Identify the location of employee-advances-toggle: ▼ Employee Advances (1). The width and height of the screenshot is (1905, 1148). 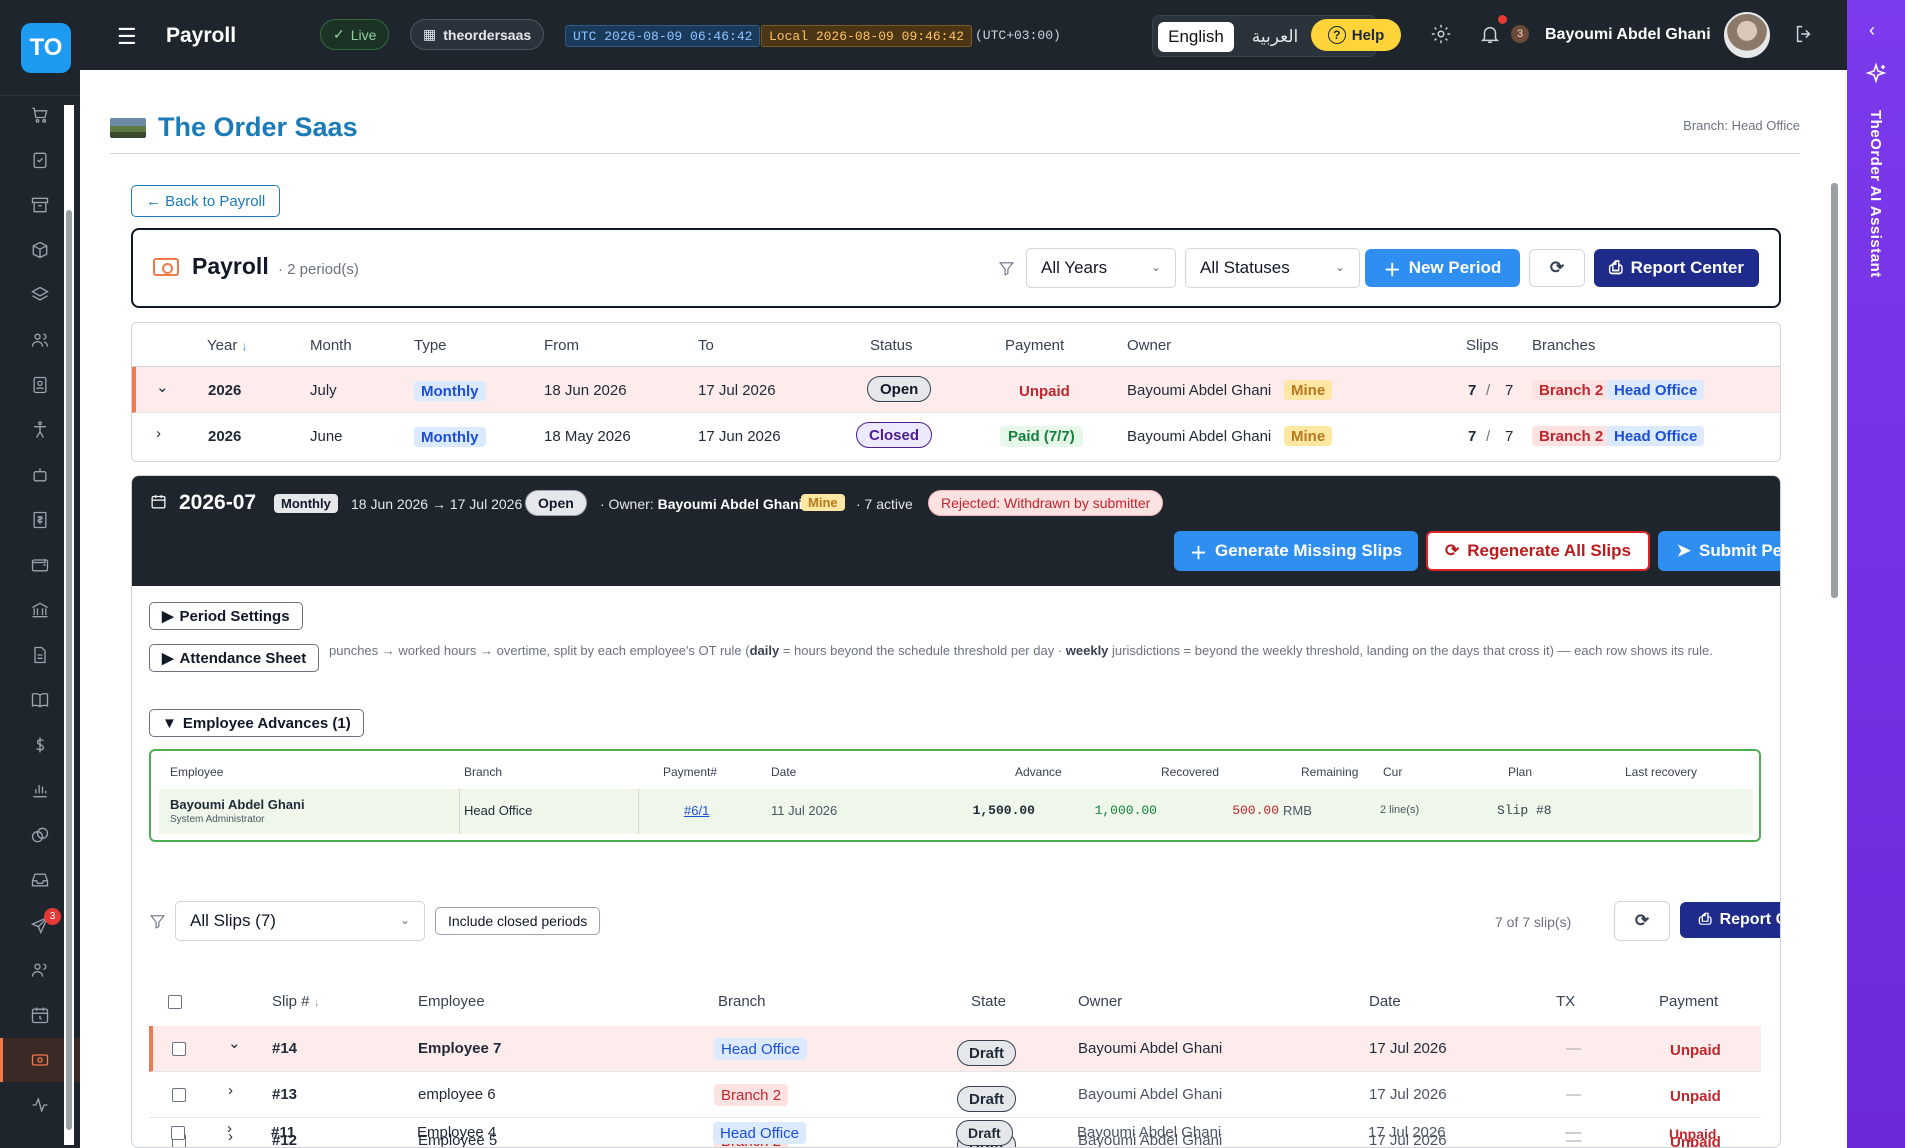
(256, 723).